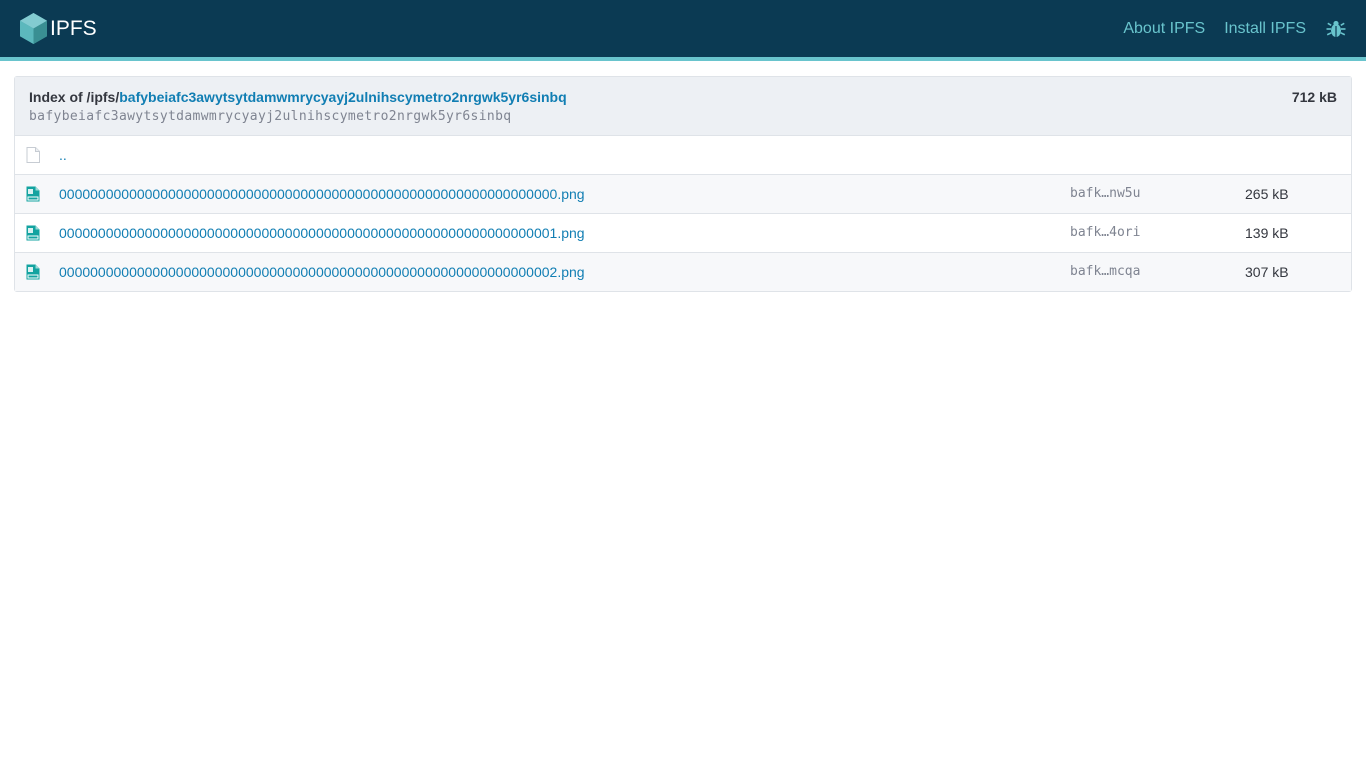 The width and height of the screenshot is (1366, 768). What do you see at coordinates (33, 154) in the screenshot?
I see `blank-file-icon` at bounding box center [33, 154].